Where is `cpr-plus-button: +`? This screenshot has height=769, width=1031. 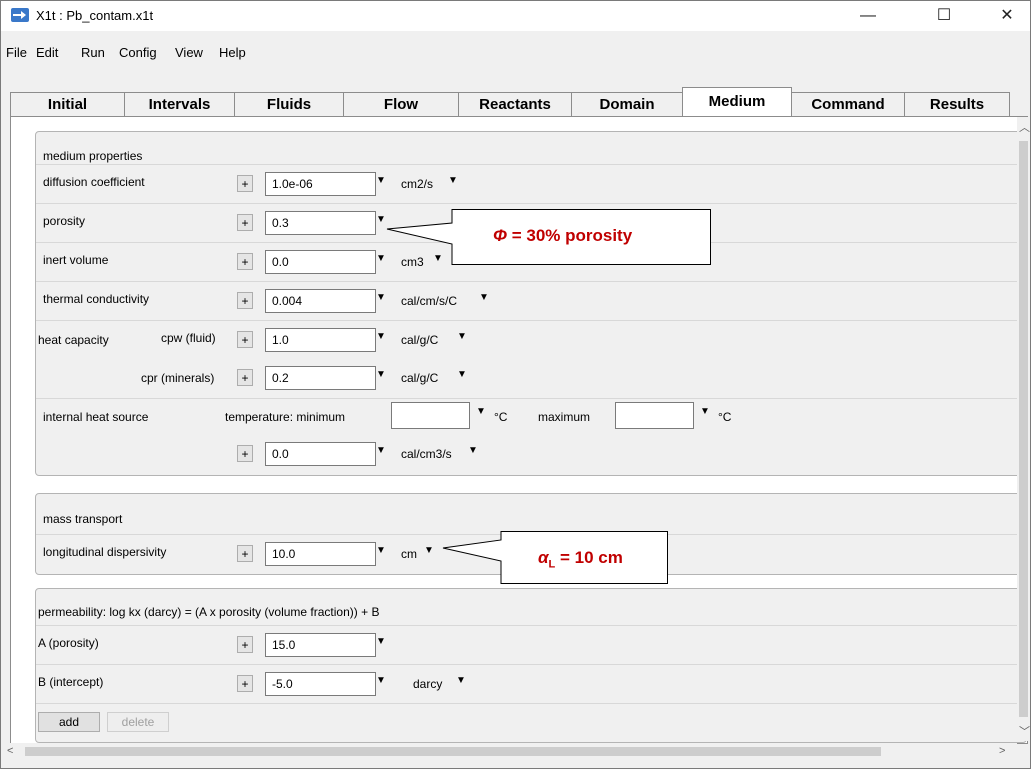
cpr-plus-button: + is located at coordinates (245, 377).